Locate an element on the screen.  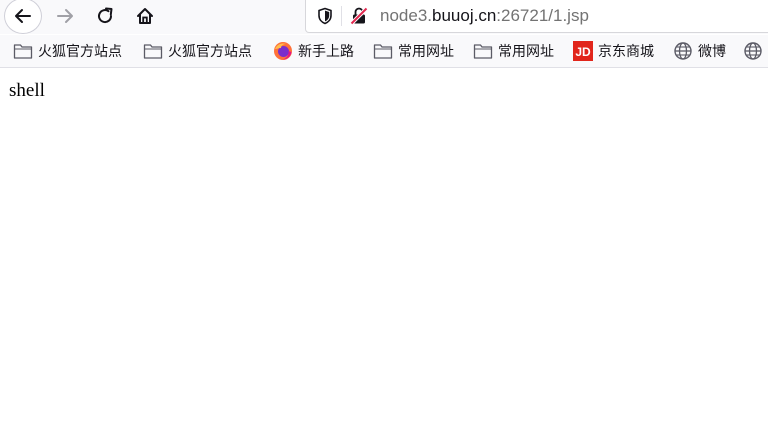
bookmark-weibo: 微博 is located at coordinates (699, 51).